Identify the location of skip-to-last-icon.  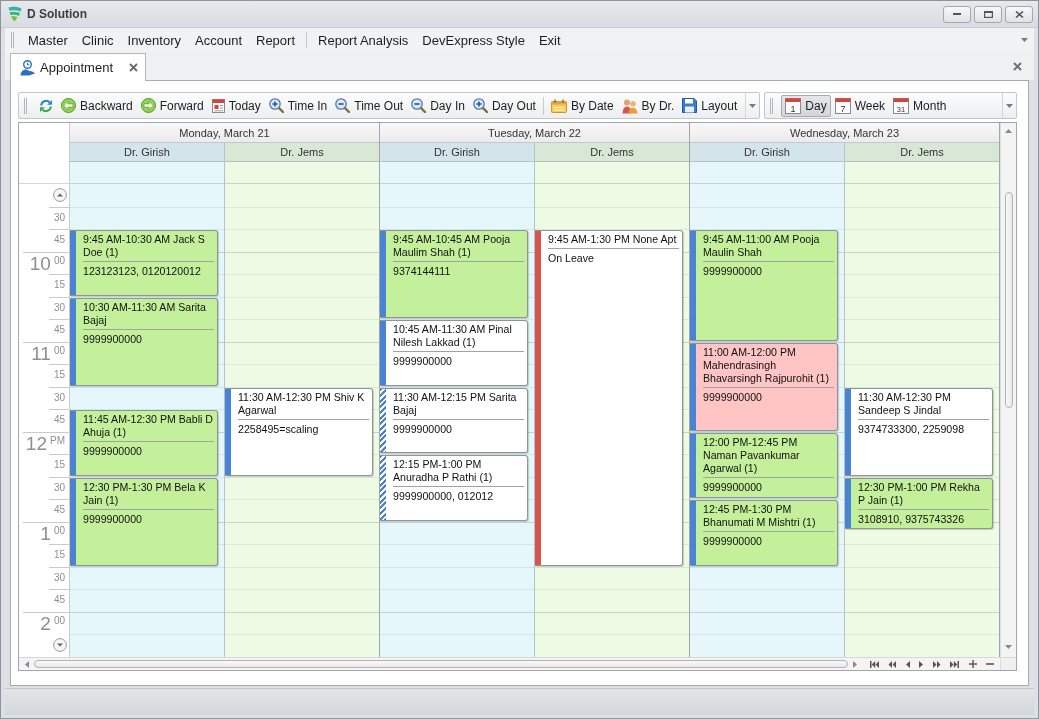
(954, 664).